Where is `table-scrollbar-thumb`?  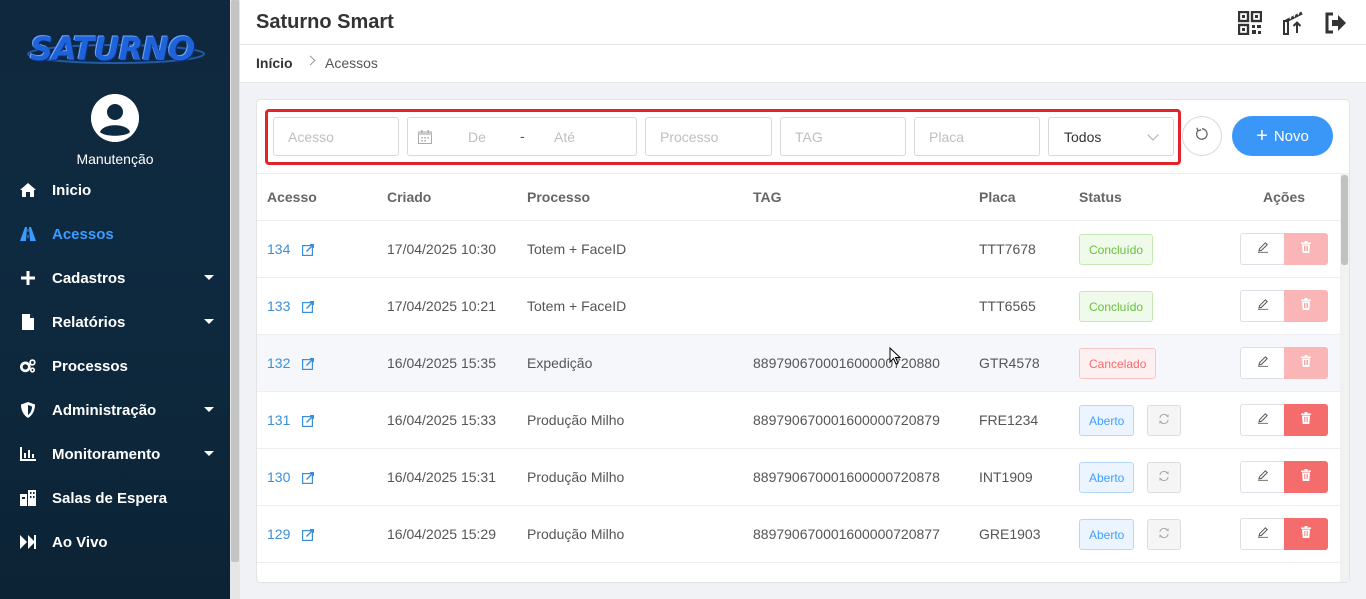 table-scrollbar-thumb is located at coordinates (1344, 220).